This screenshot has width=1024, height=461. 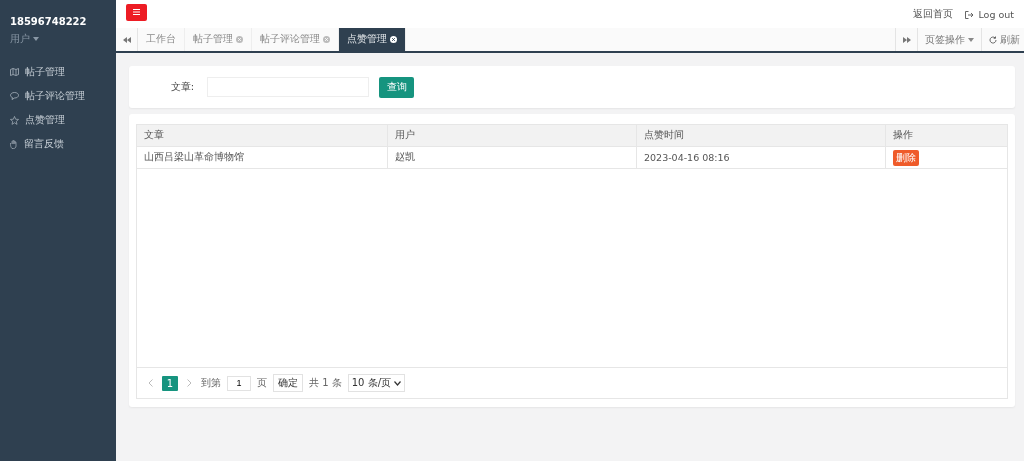 What do you see at coordinates (161, 39) in the screenshot?
I see `tab: 工作台` at bounding box center [161, 39].